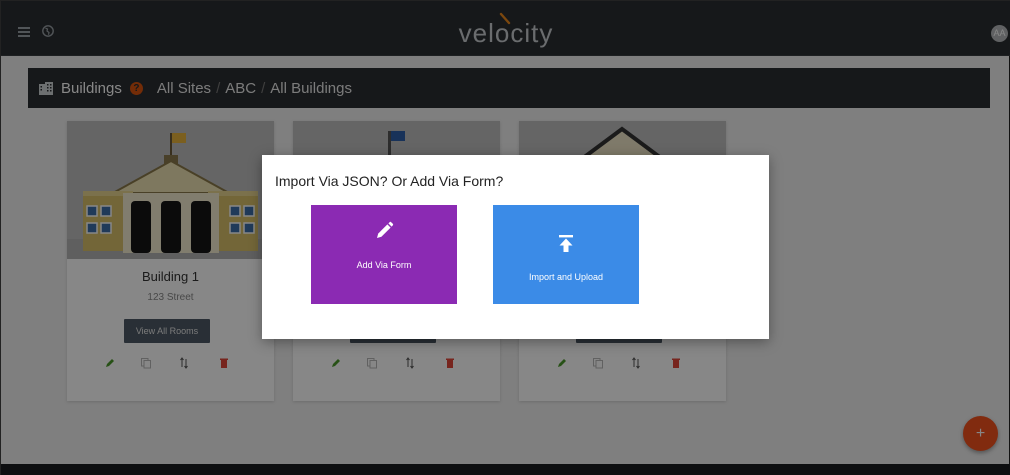  I want to click on dialog-heading: Import Via JSON? Or Add Via Form?, so click(389, 181).